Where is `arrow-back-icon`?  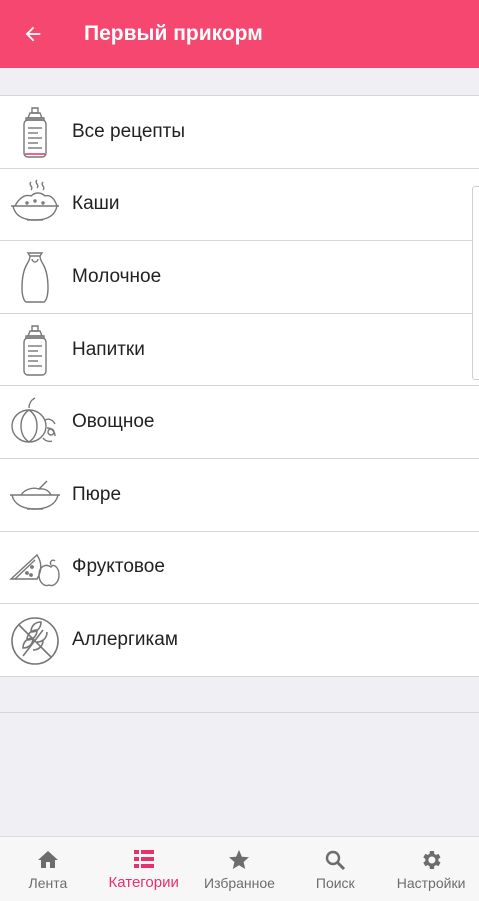
arrow-back-icon is located at coordinates (33, 34).